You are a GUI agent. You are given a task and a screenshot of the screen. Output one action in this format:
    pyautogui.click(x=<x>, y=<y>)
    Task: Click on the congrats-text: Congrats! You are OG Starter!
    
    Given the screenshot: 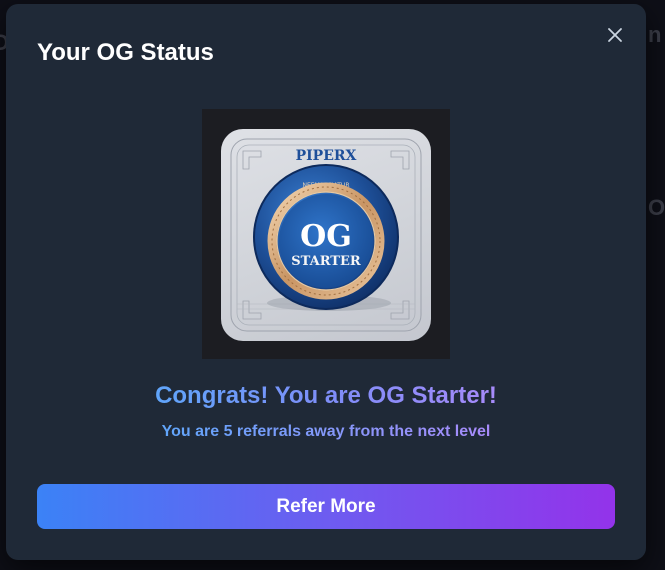 What is the action you would take?
    pyautogui.click(x=326, y=395)
    